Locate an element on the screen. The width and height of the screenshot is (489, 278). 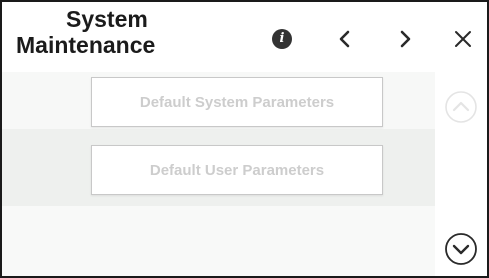
info-button: i is located at coordinates (282, 39).